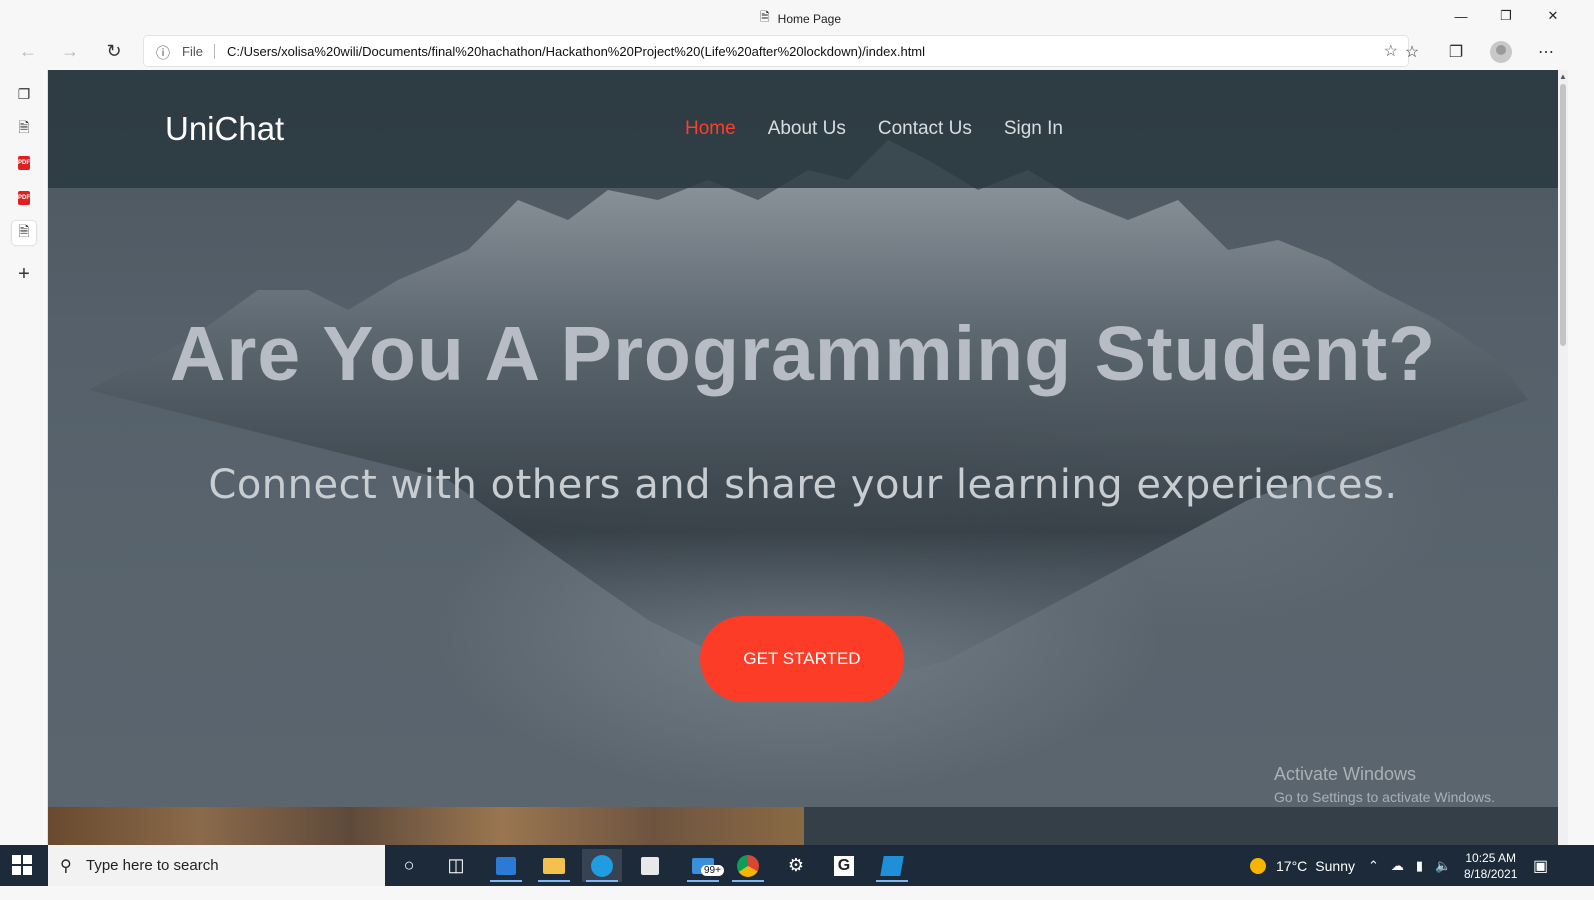 The image size is (1594, 900). What do you see at coordinates (1563, 465) in the screenshot?
I see `page-scrollbar: ▲ ▼` at bounding box center [1563, 465].